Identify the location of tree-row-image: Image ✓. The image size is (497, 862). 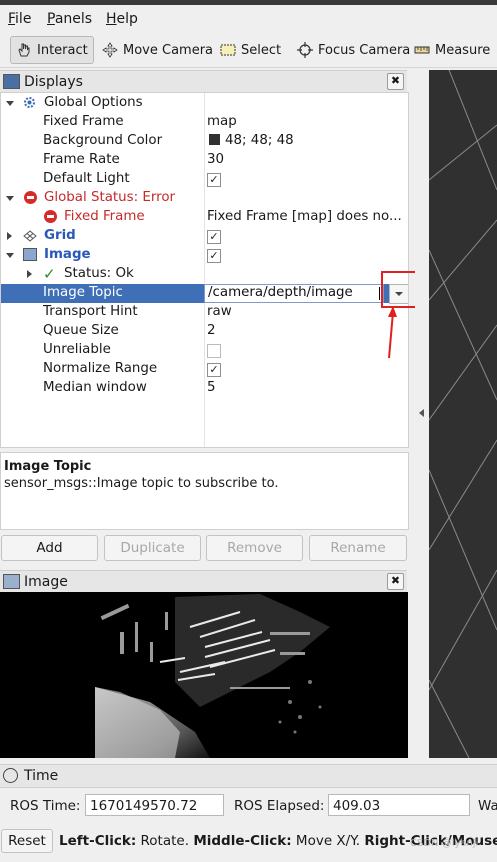
(204, 255).